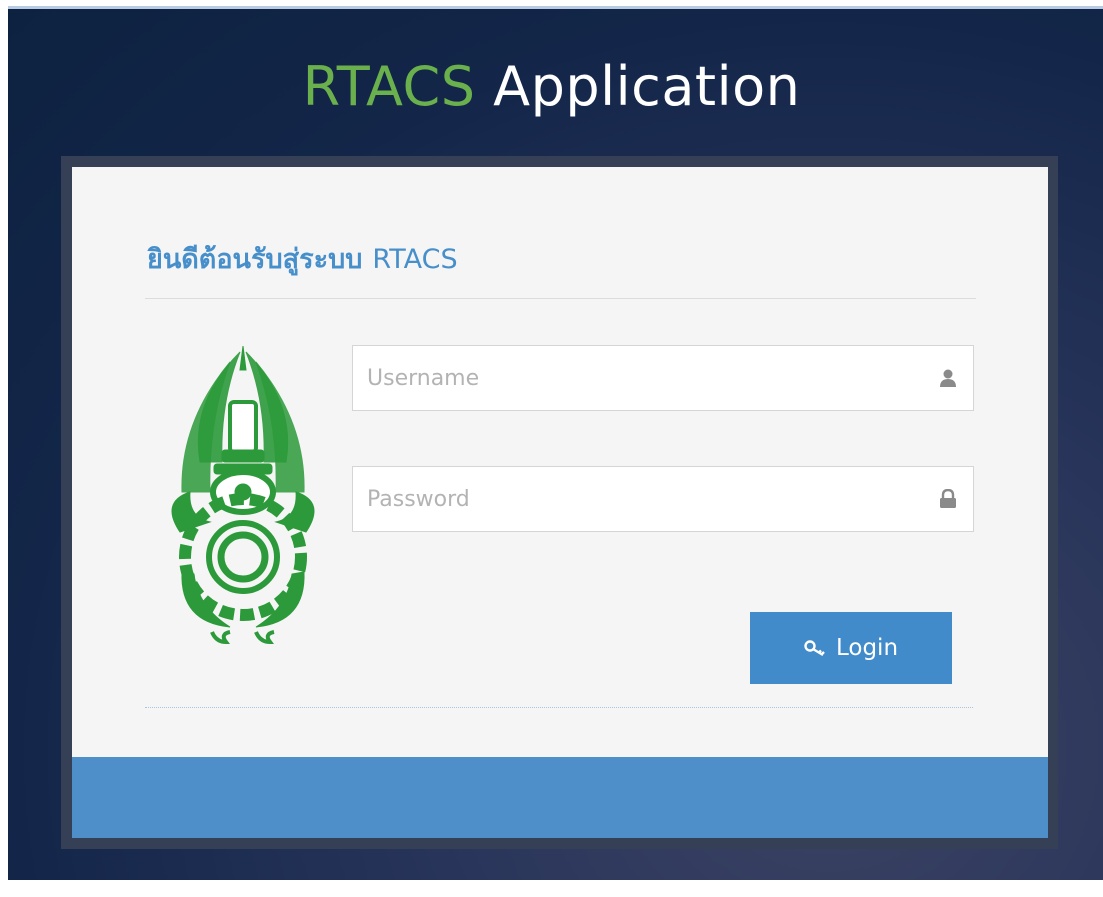 Image resolution: width=1103 pixels, height=897 pixels. I want to click on lock-icon, so click(948, 498).